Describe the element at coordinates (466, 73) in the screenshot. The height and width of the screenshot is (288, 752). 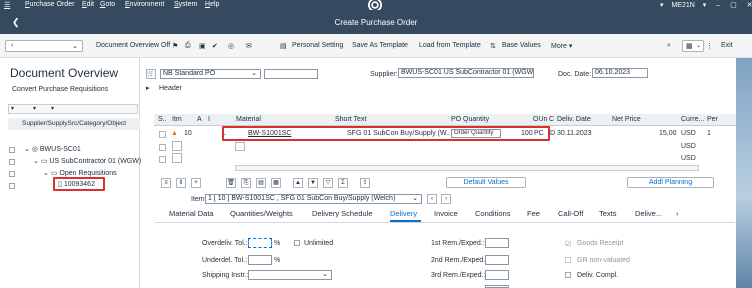
I see `supplier-field: BWUS-SC01 US SubContractor 01 (WGW)` at that location.